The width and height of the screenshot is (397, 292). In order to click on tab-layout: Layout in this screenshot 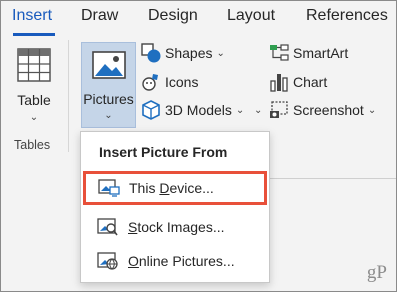, I will do `click(251, 16)`.